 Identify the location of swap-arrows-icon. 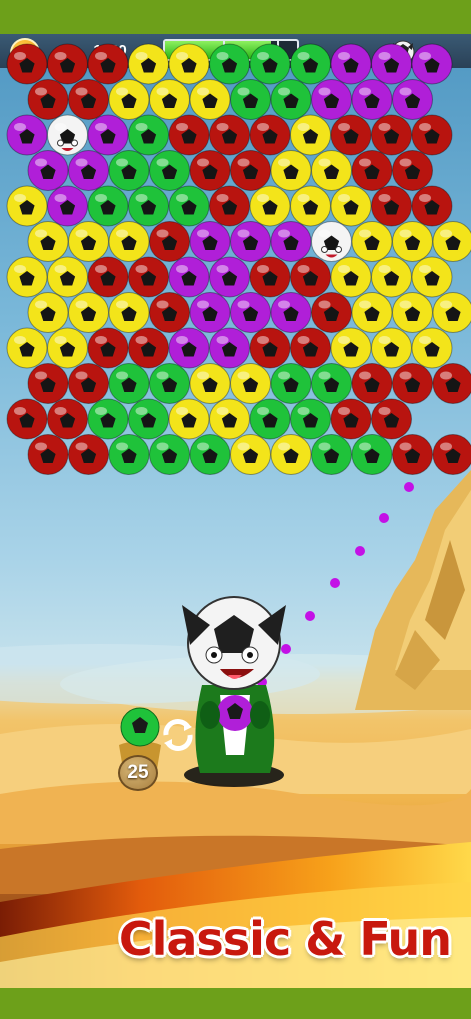
(178, 735).